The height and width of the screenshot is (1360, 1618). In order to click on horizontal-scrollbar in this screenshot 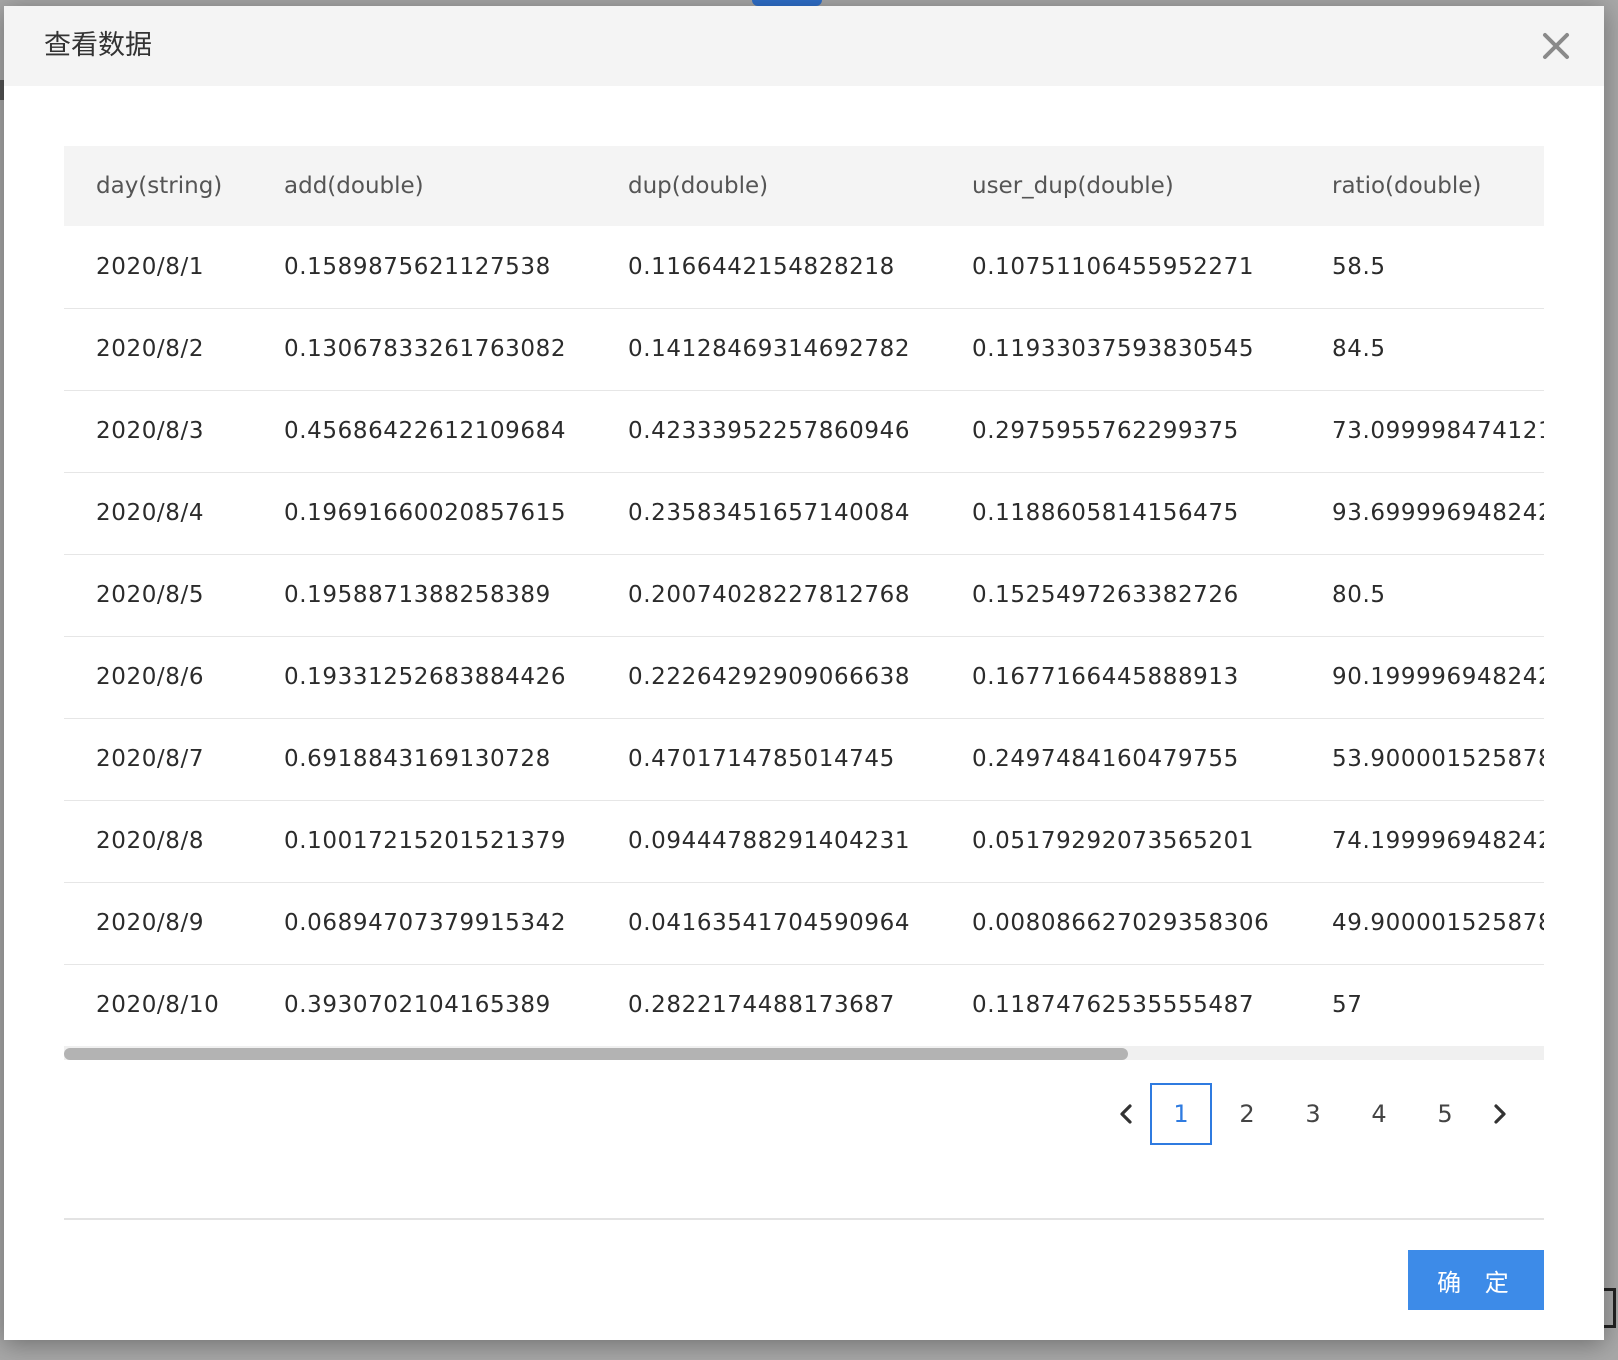, I will do `click(804, 1053)`.